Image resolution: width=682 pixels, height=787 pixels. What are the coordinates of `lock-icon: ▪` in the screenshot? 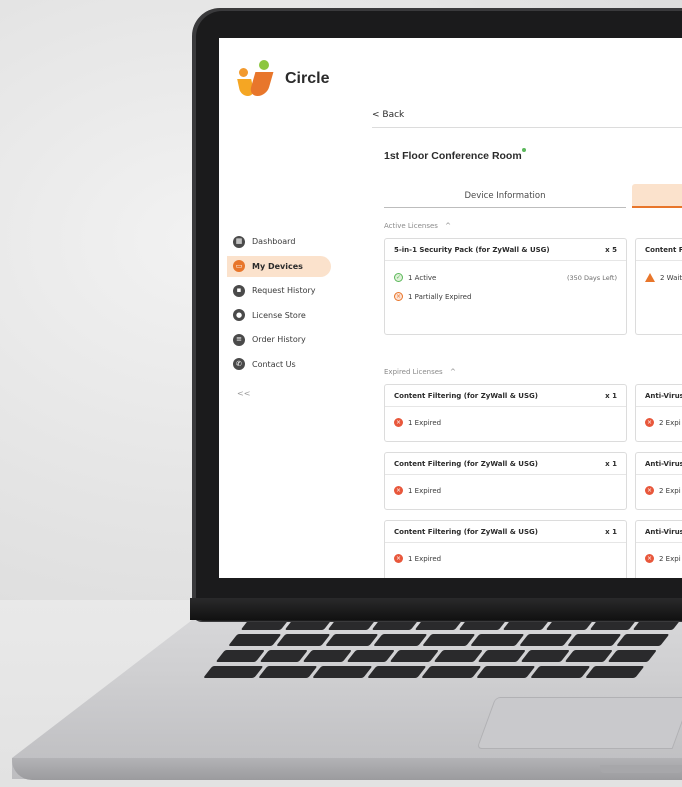 It's located at (239, 290).